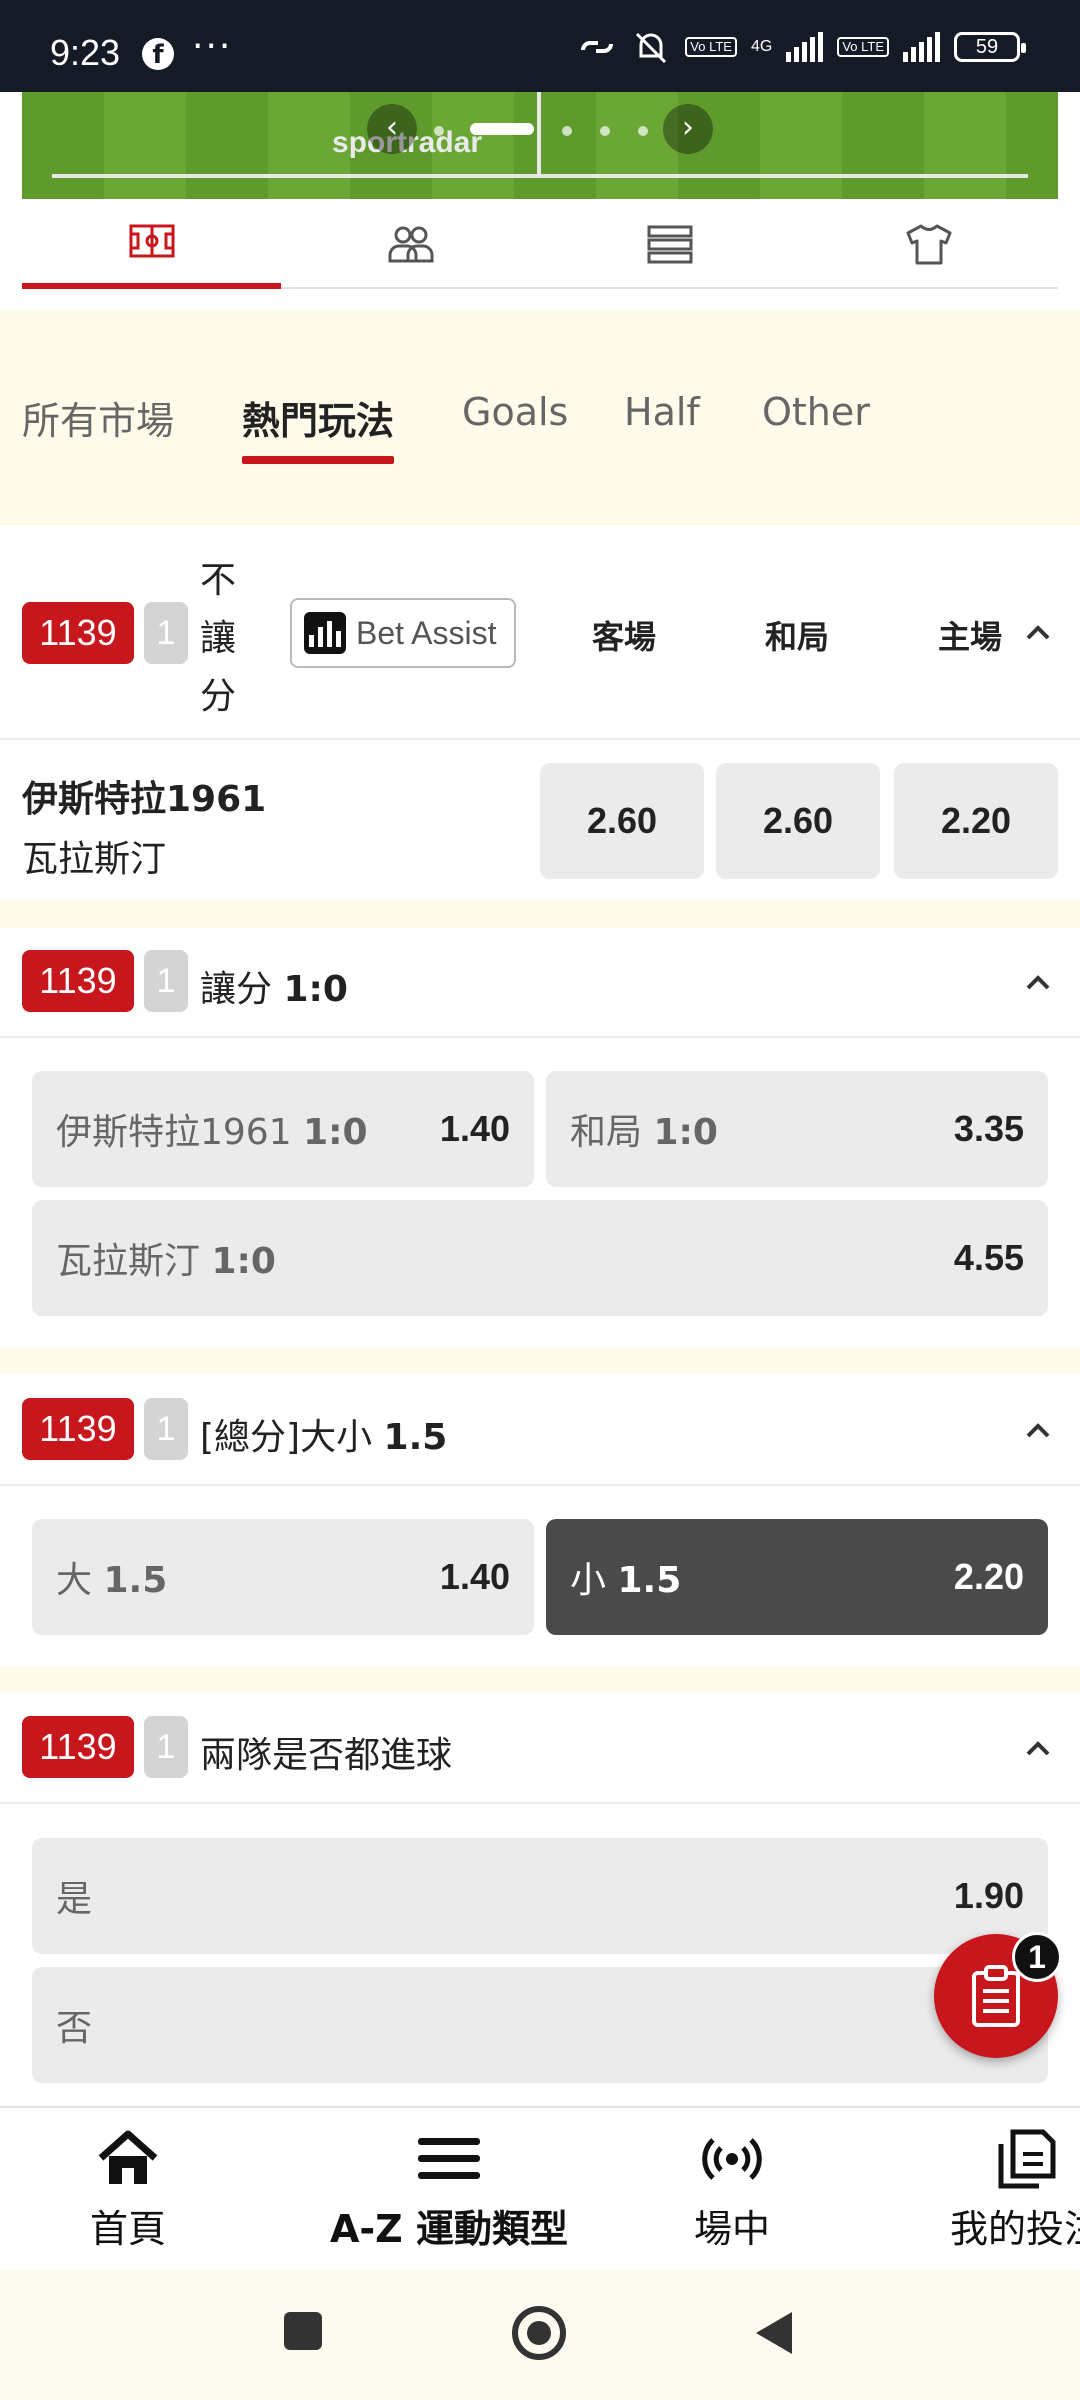 Image resolution: width=1080 pixels, height=2400 pixels. I want to click on market-category-bar: 所有市場 熱門玩法 Goals Half Other, so click(540, 417).